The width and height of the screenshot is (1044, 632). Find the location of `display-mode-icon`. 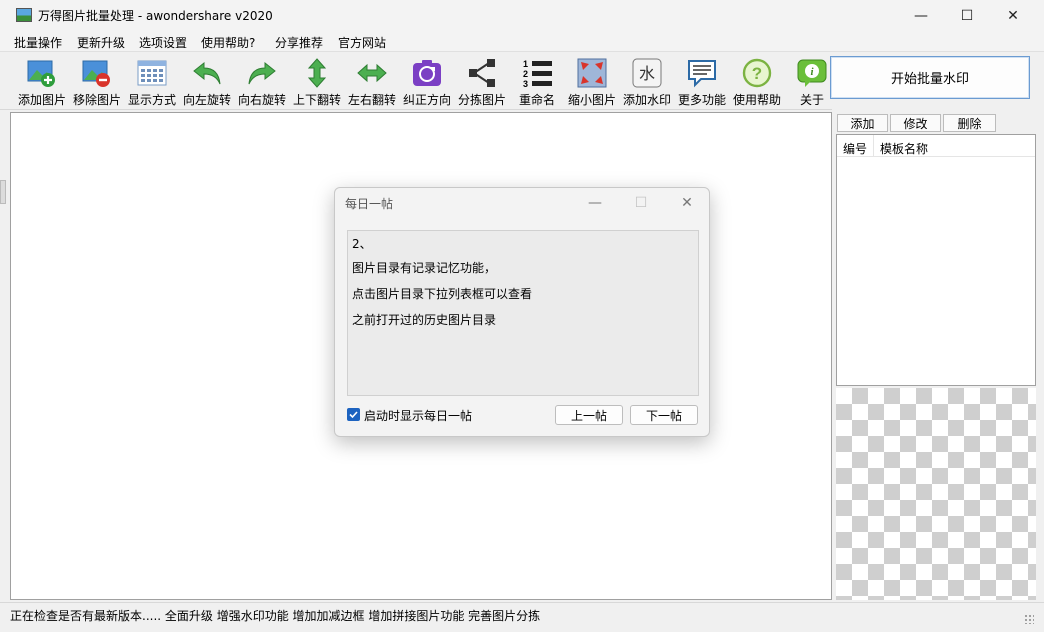

display-mode-icon is located at coordinates (152, 73).